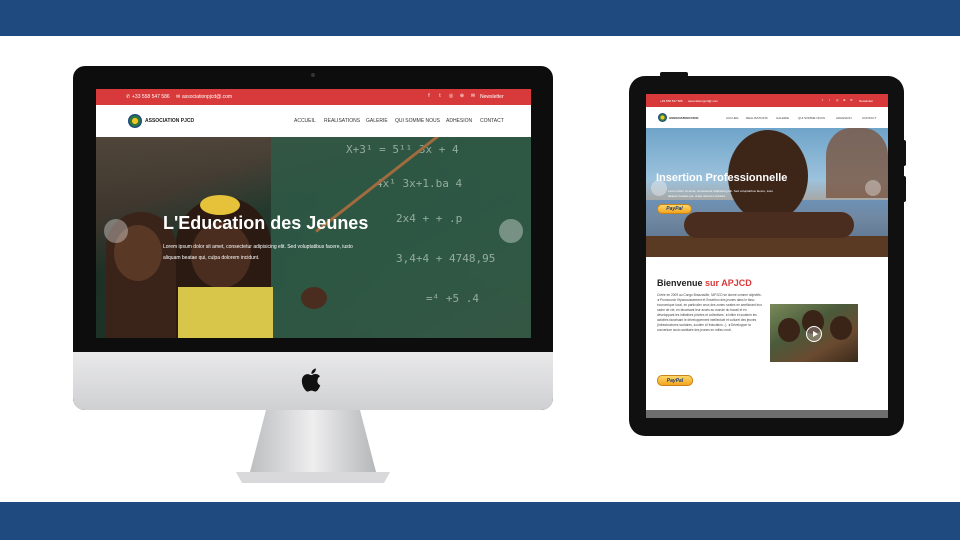 Image resolution: width=960 pixels, height=540 pixels. Describe the element at coordinates (429, 218) in the screenshot. I see `chalk-line: 2x4 + + .p` at that location.